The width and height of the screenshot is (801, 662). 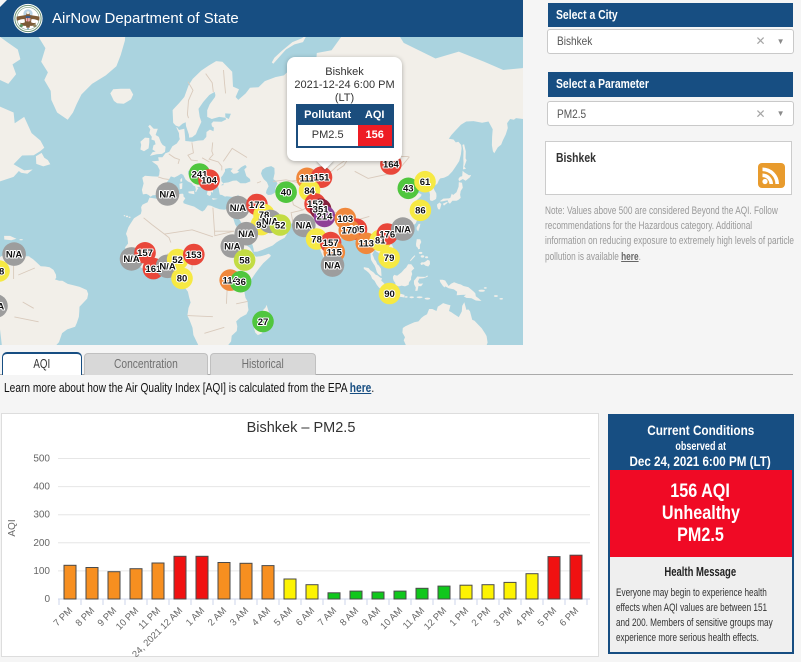 I want to click on svg-text: 1 AM, so click(x=195, y=616).